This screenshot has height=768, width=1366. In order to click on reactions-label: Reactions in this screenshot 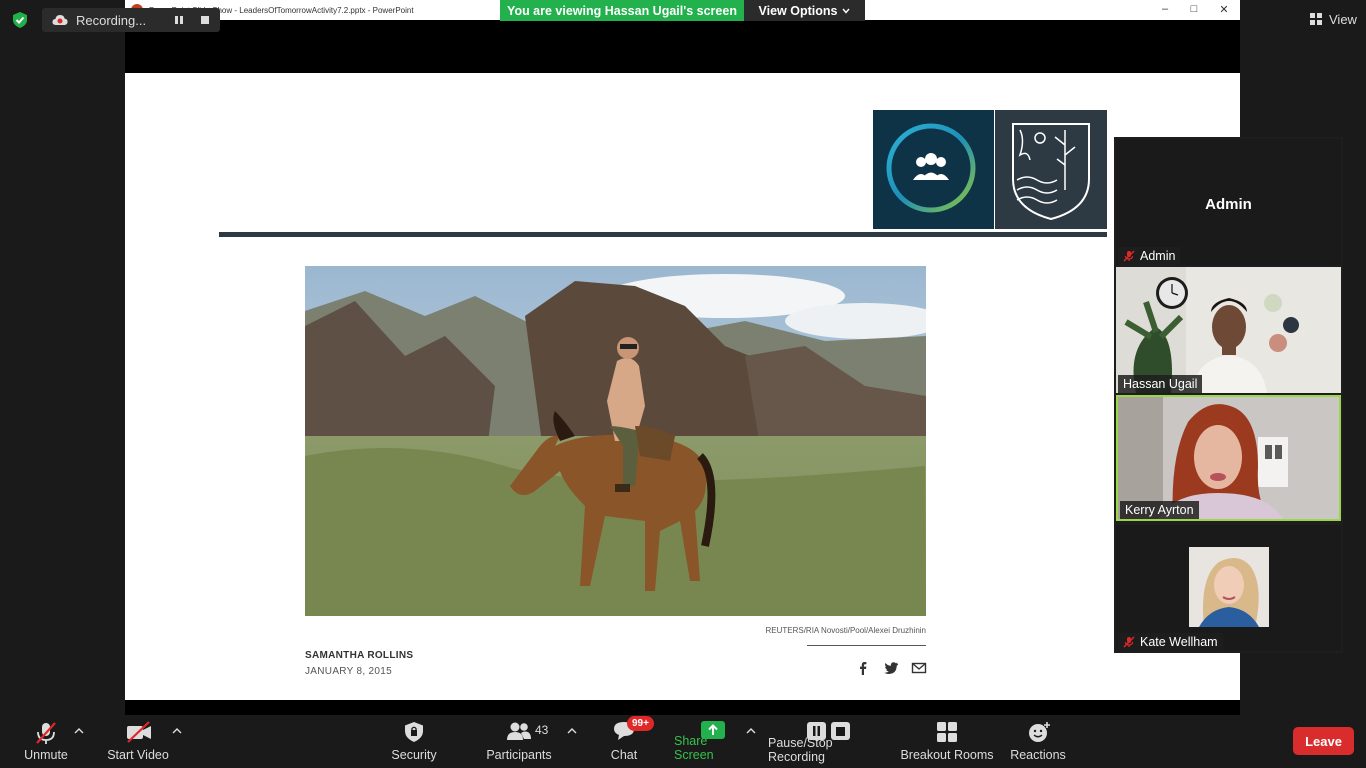, I will do `click(1038, 755)`.